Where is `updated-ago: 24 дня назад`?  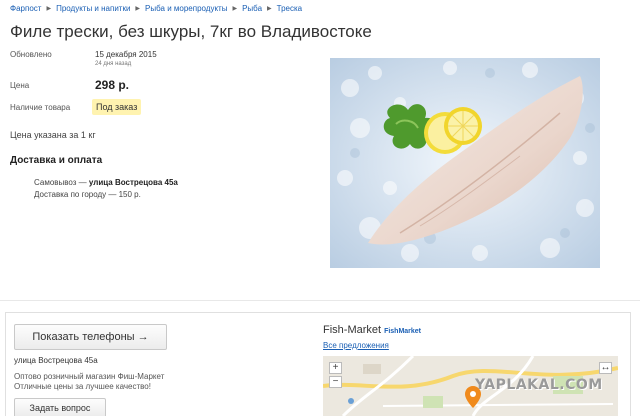
updated-ago: 24 дня назад is located at coordinates (113, 64).